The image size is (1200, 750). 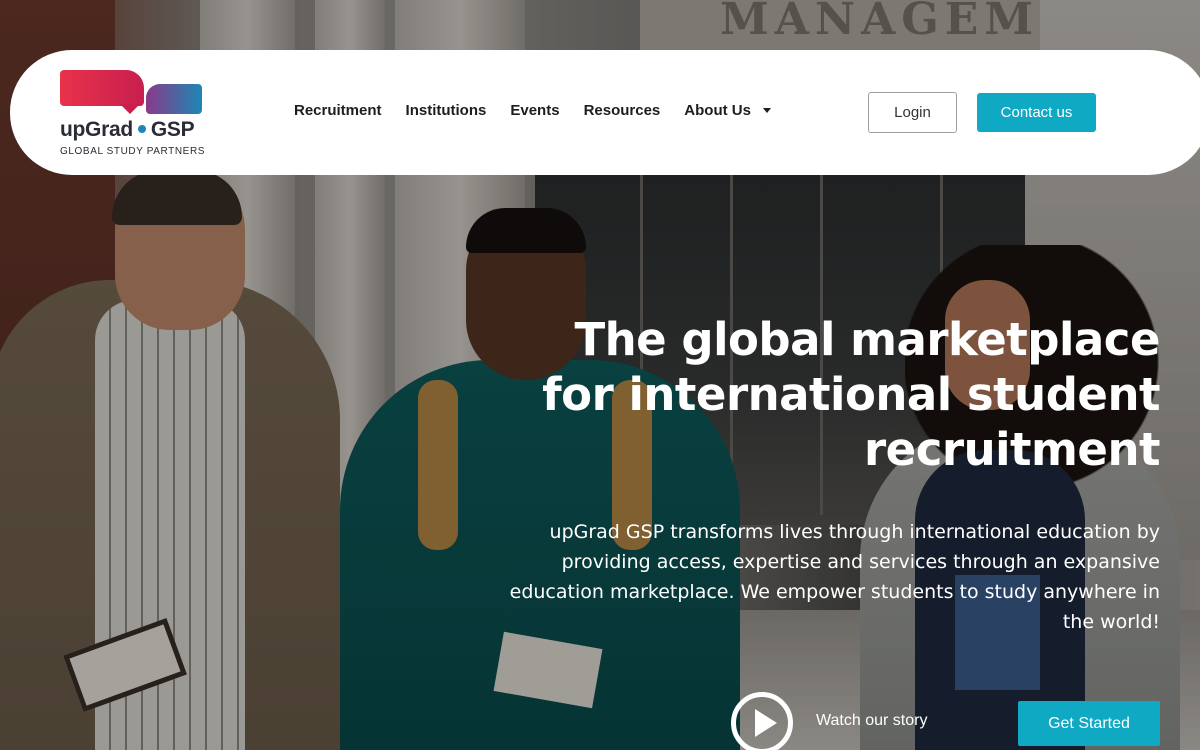 What do you see at coordinates (174, 99) in the screenshot?
I see `logo-speech-bubble-blue` at bounding box center [174, 99].